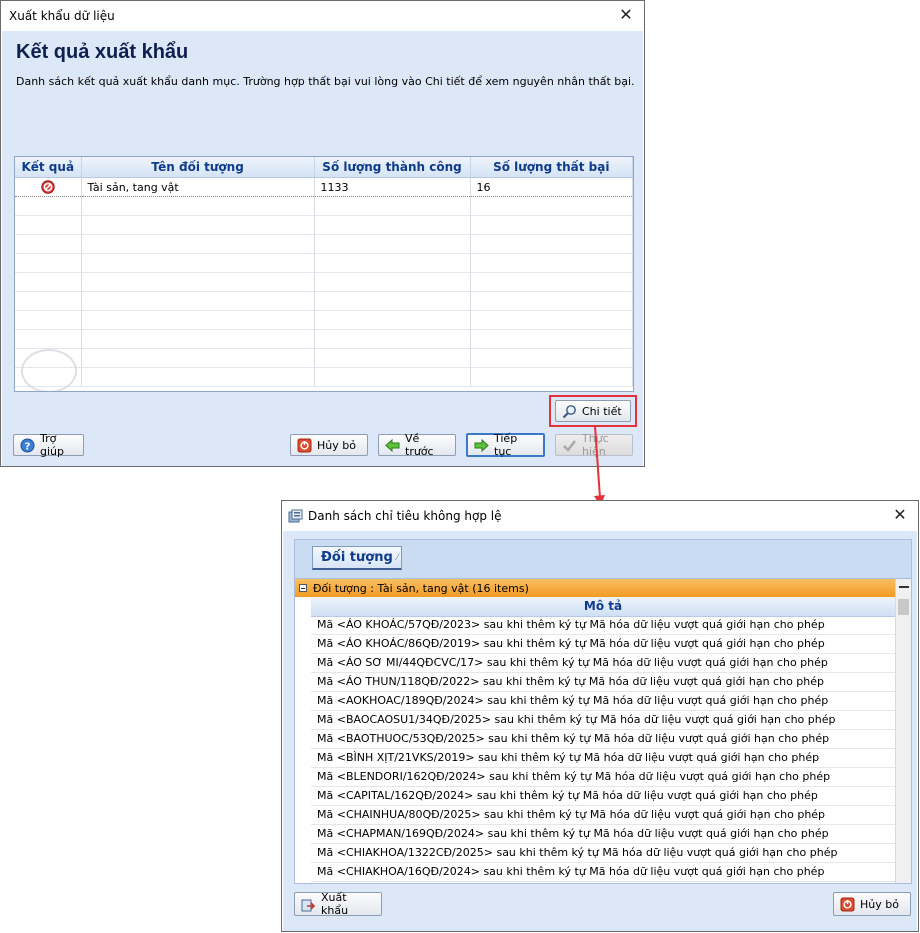 This screenshot has height=933, width=920. What do you see at coordinates (49, 370) in the screenshot?
I see `watermark-stamp` at bounding box center [49, 370].